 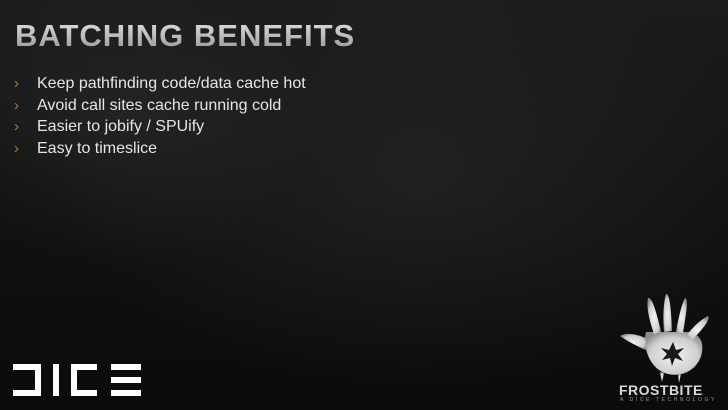 What do you see at coordinates (77, 380) in the screenshot?
I see `dice-logo` at bounding box center [77, 380].